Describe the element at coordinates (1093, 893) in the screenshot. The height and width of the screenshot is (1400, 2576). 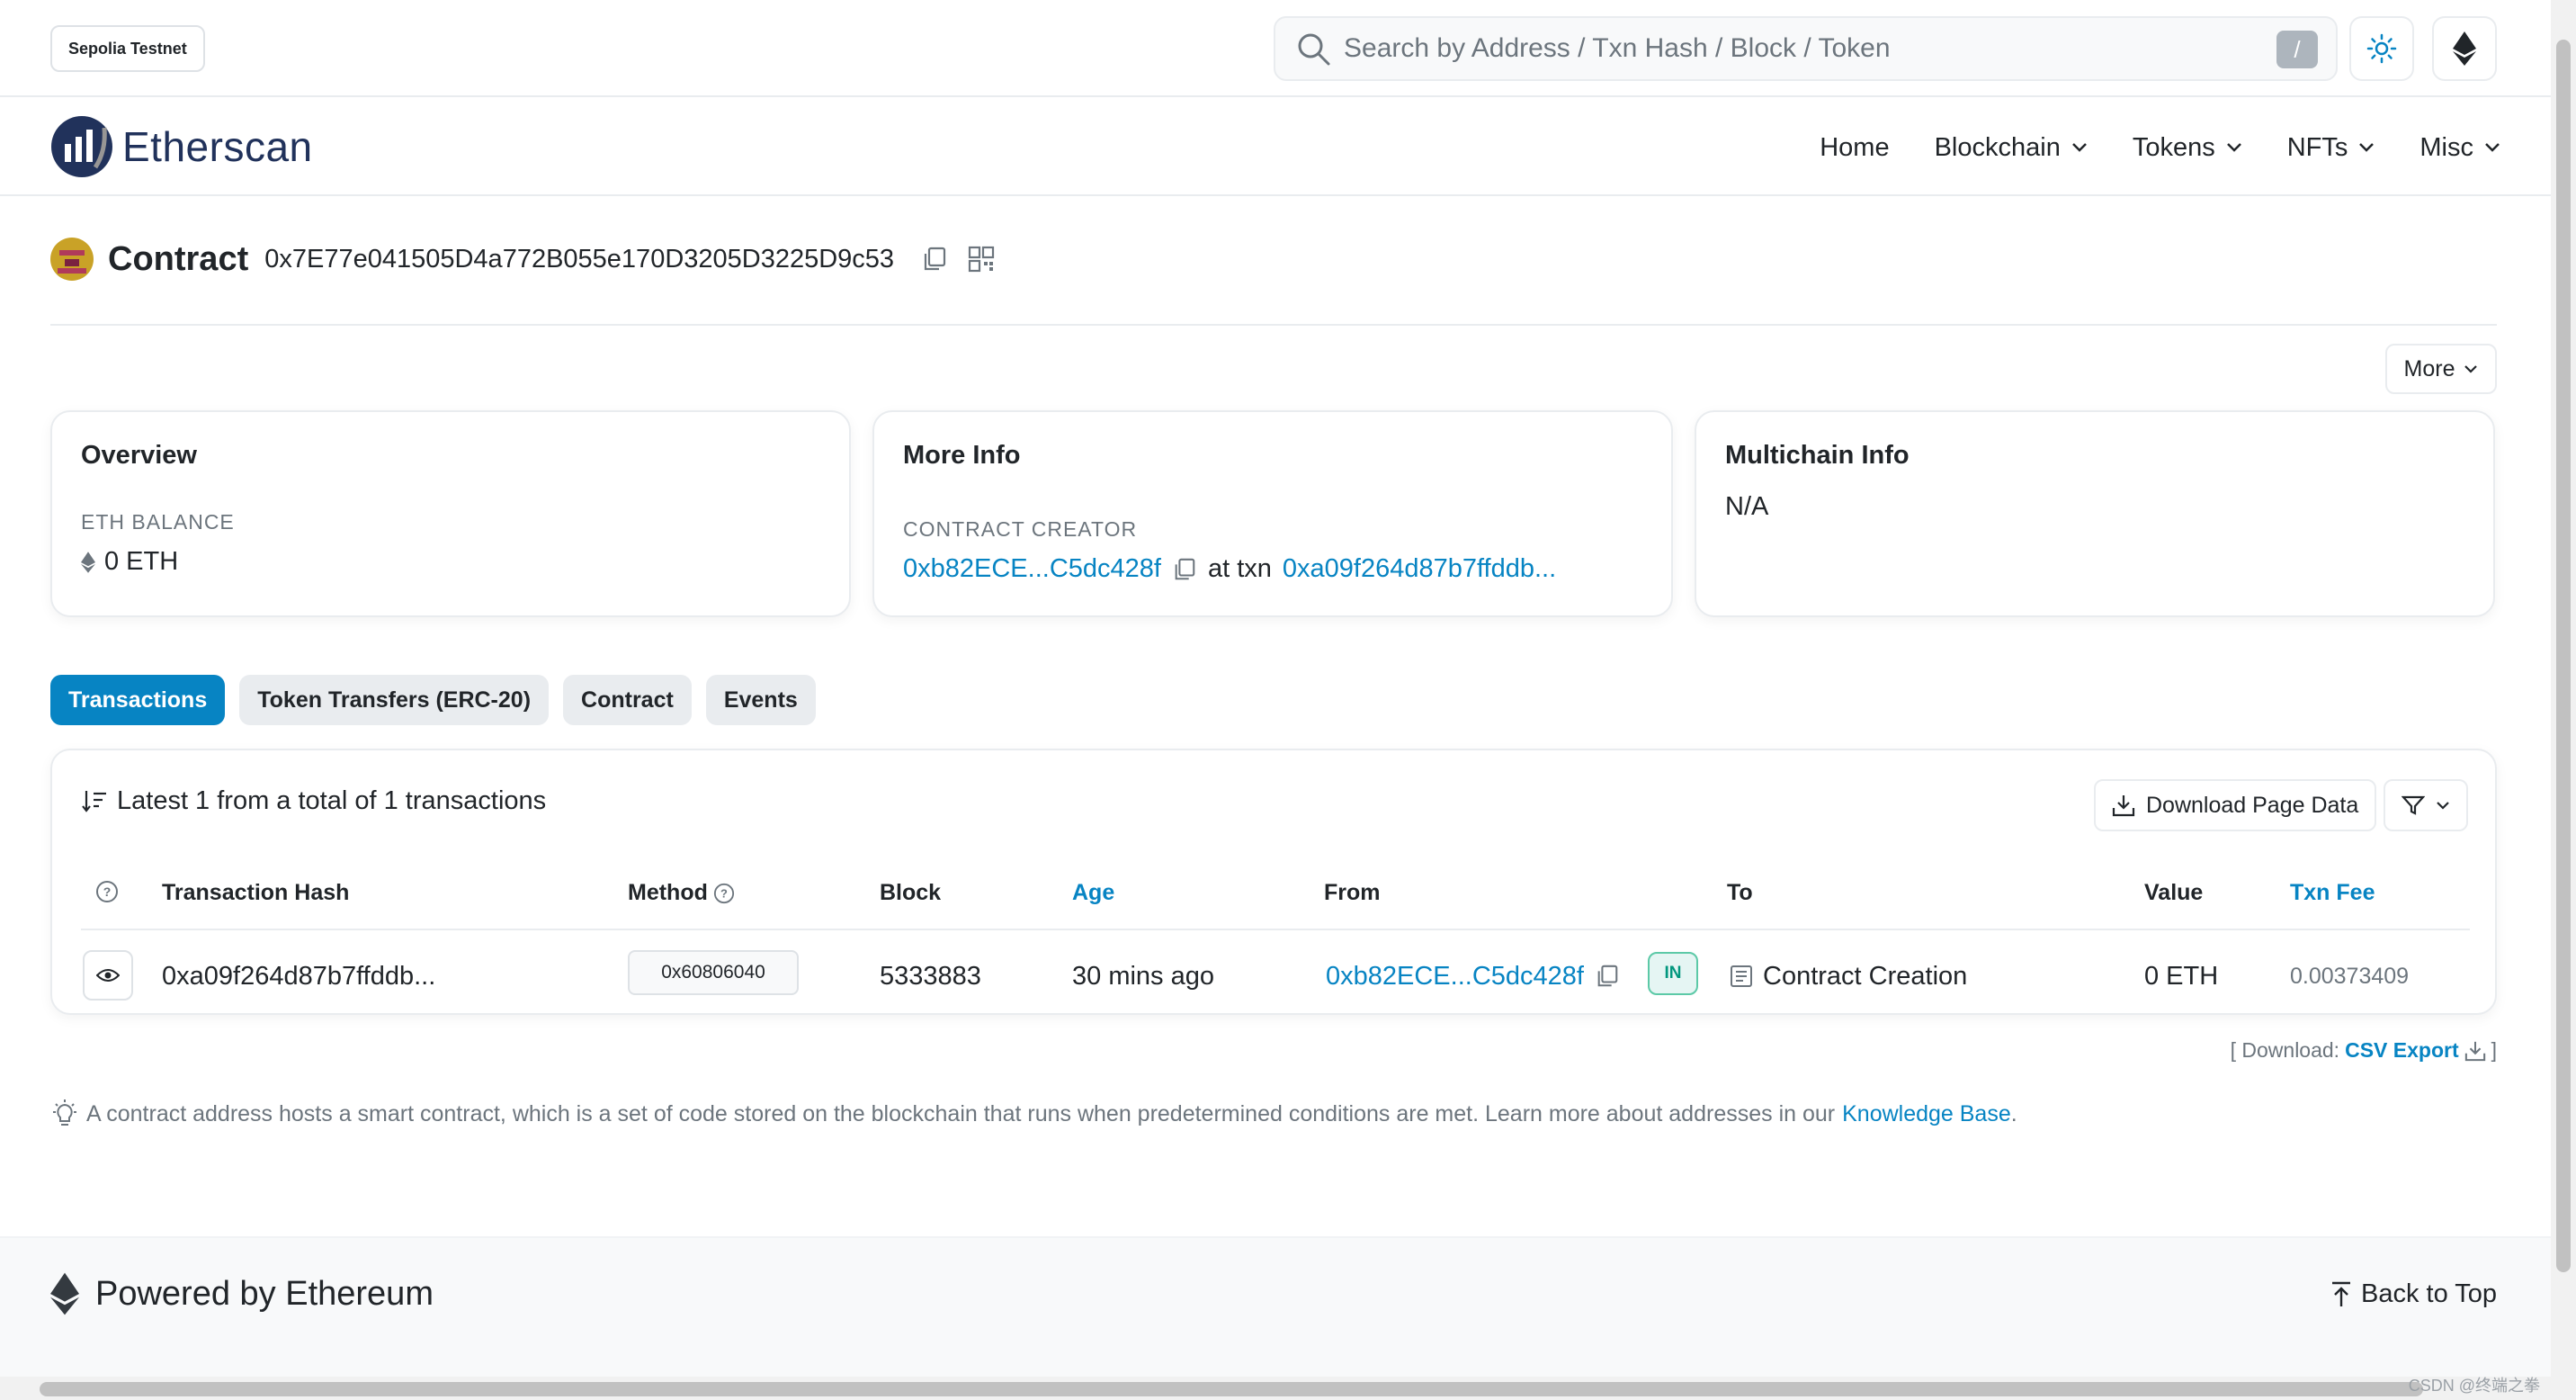
I see `header-age: Age` at that location.